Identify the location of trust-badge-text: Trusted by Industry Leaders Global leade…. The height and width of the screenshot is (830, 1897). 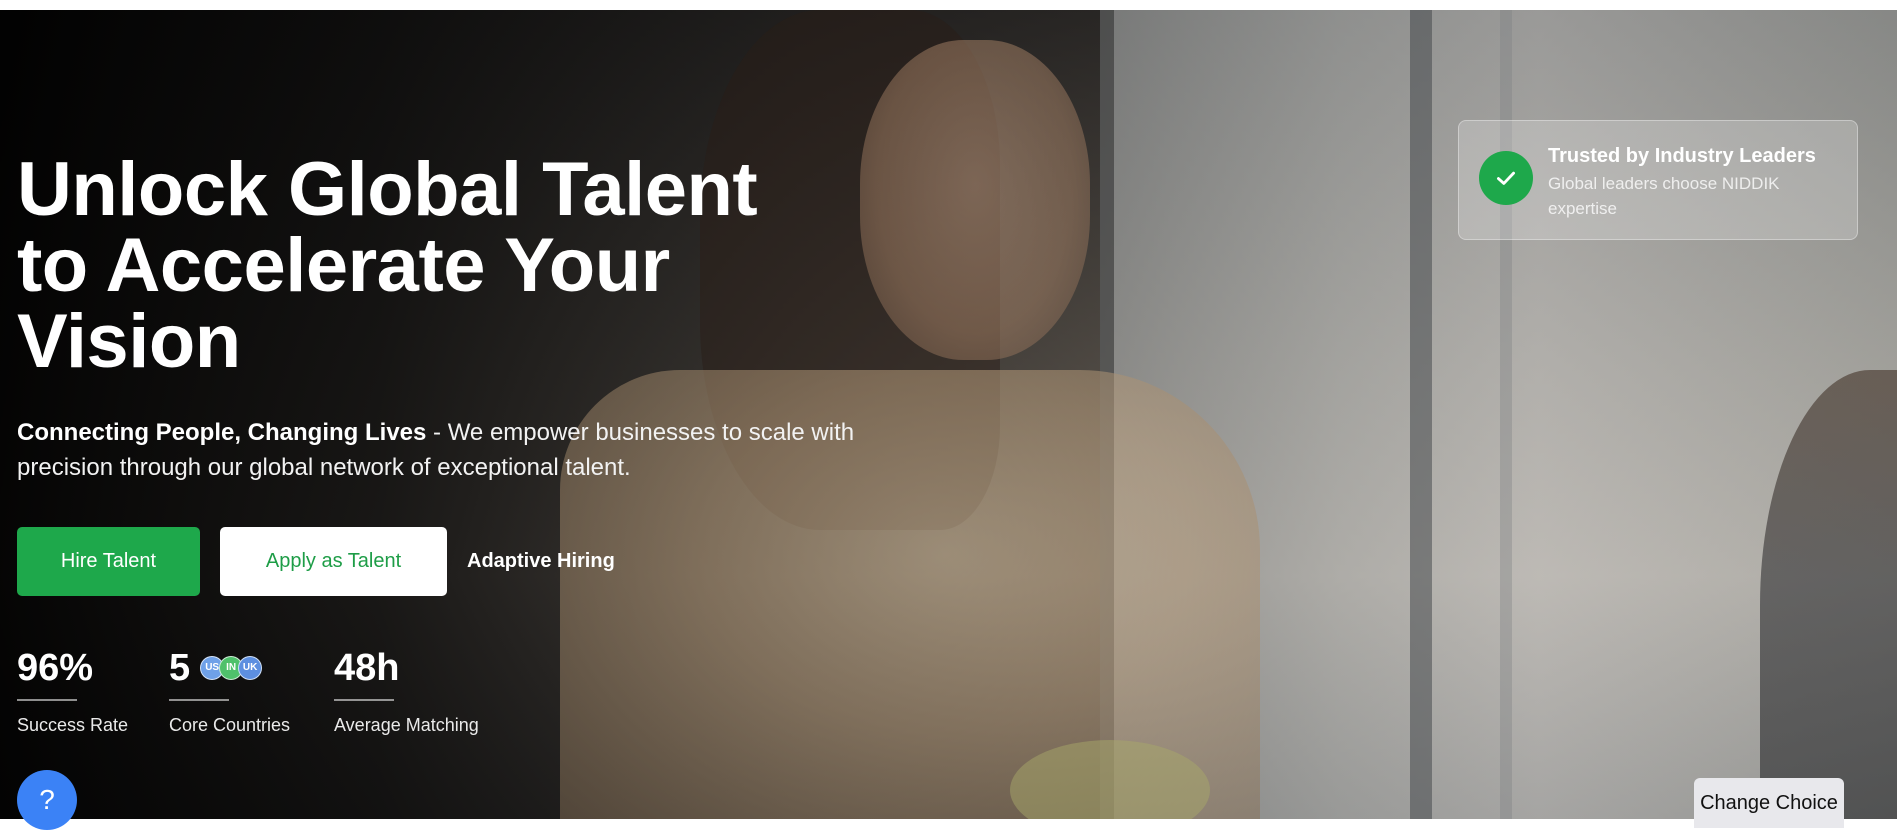
(1692, 182).